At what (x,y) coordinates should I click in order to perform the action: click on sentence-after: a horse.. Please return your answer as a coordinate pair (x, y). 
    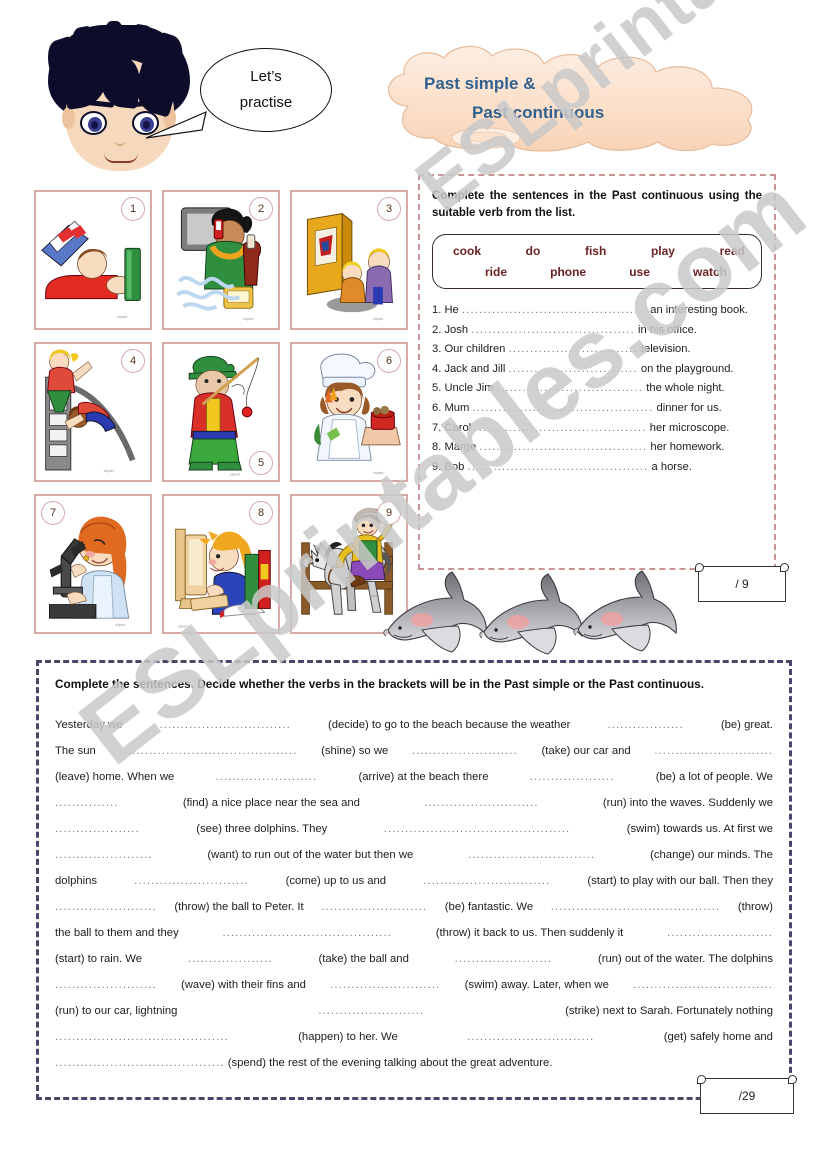
    Looking at the image, I should click on (671, 466).